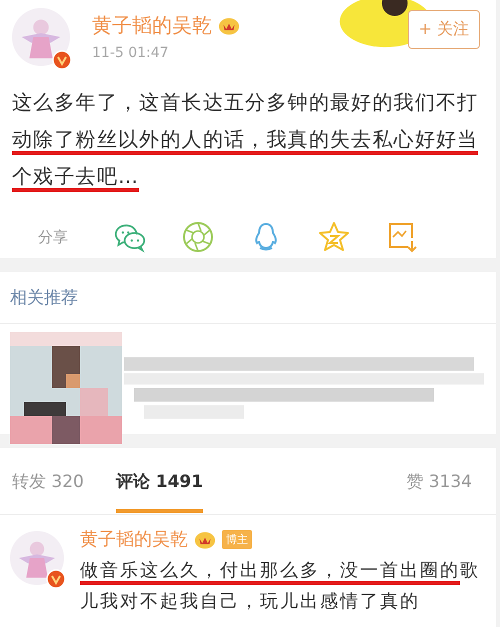 The height and width of the screenshot is (627, 500). I want to click on section-title: 相关推荐, so click(248, 298).